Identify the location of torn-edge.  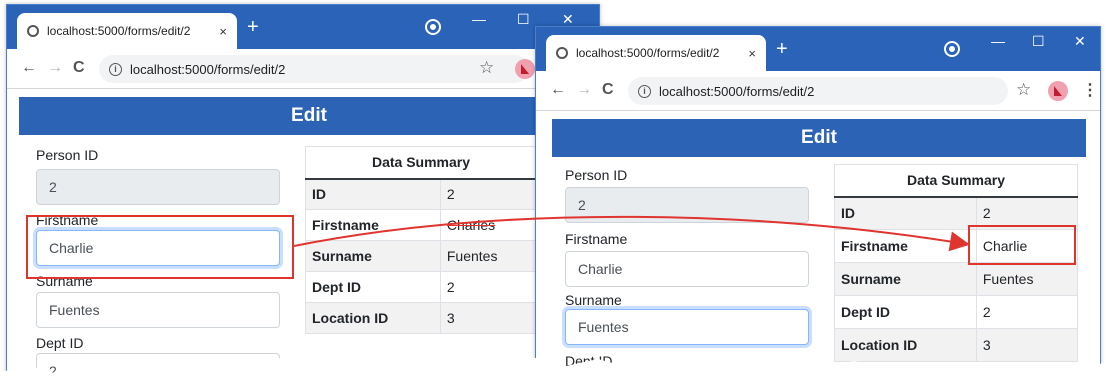
(553, 371).